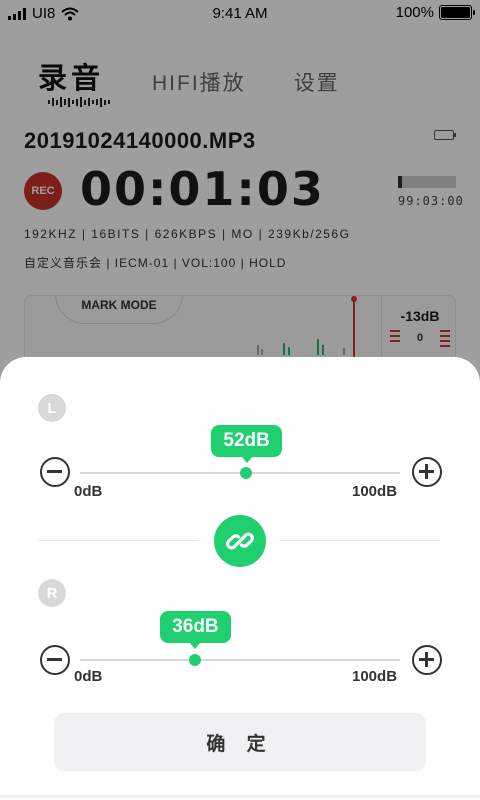  What do you see at coordinates (195, 630) in the screenshot?
I see `right-gain-tooltip: 36dB` at bounding box center [195, 630].